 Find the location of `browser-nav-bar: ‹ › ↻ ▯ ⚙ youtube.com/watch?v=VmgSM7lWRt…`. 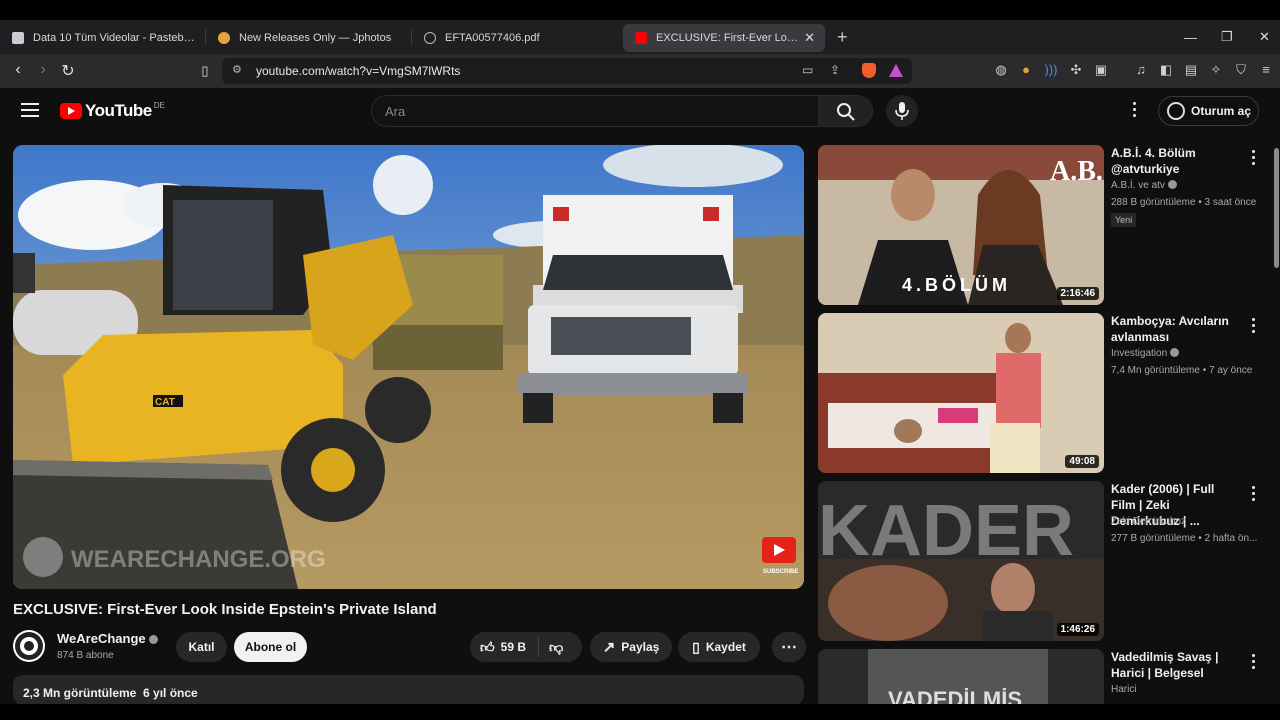

browser-nav-bar: ‹ › ↻ ▯ ⚙ youtube.com/watch?v=VmgSM7lWRt… is located at coordinates (640, 71).